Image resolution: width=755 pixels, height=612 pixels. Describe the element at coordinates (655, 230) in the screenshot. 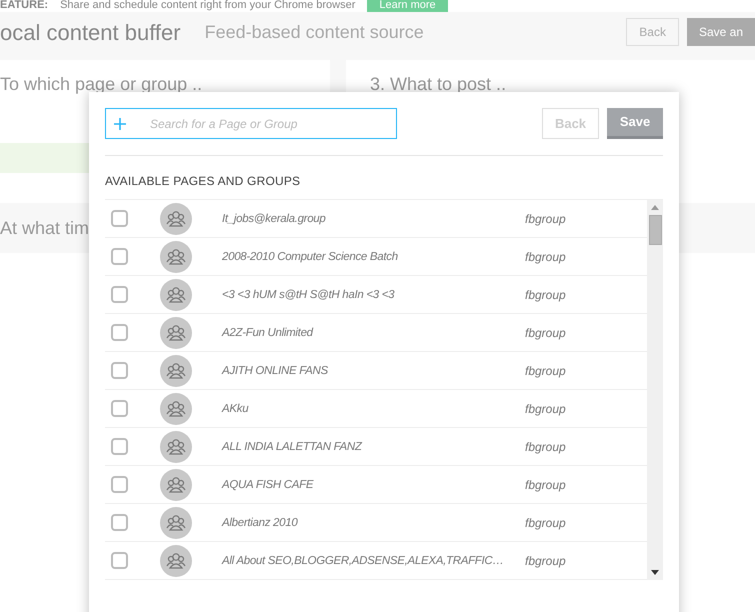

I see `scrollbar-thumb` at that location.